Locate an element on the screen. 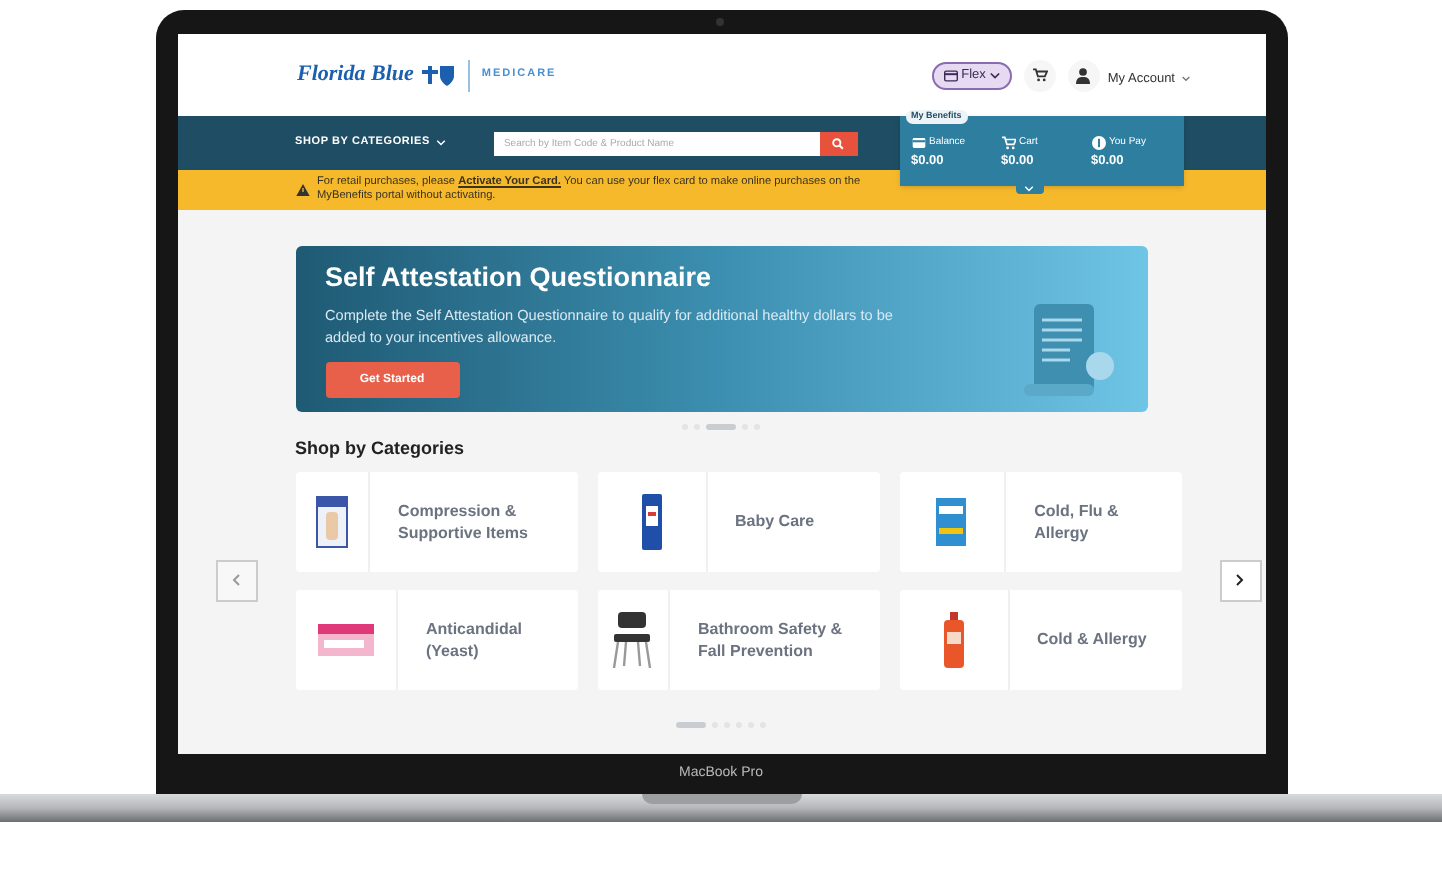  chevron-right-icon is located at coordinates (1240, 580).